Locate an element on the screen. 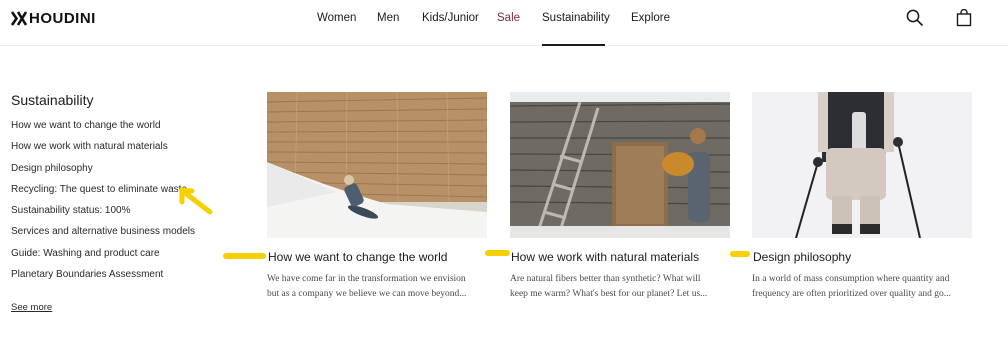 The image size is (1008, 344). nav-explore: Explore is located at coordinates (650, 18).